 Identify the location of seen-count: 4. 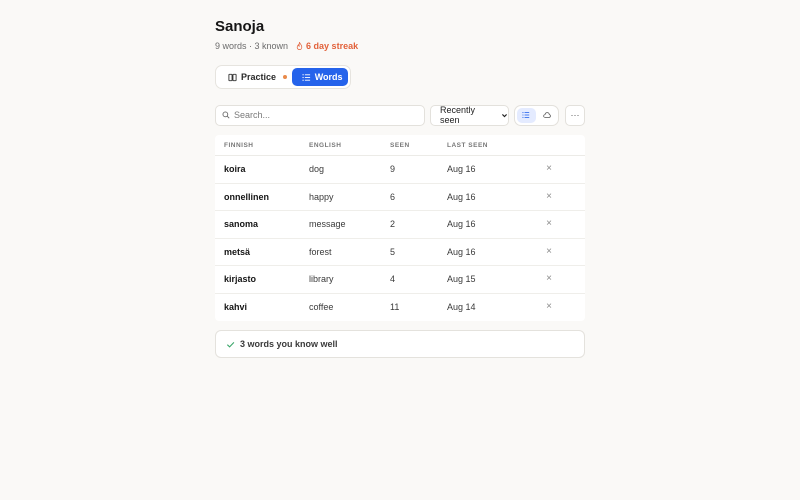
(393, 279).